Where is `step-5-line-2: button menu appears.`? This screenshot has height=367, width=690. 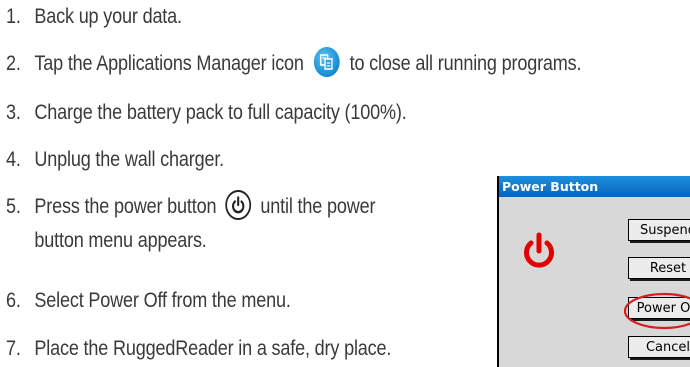
step-5-line-2: button menu appears. is located at coordinates (106, 241).